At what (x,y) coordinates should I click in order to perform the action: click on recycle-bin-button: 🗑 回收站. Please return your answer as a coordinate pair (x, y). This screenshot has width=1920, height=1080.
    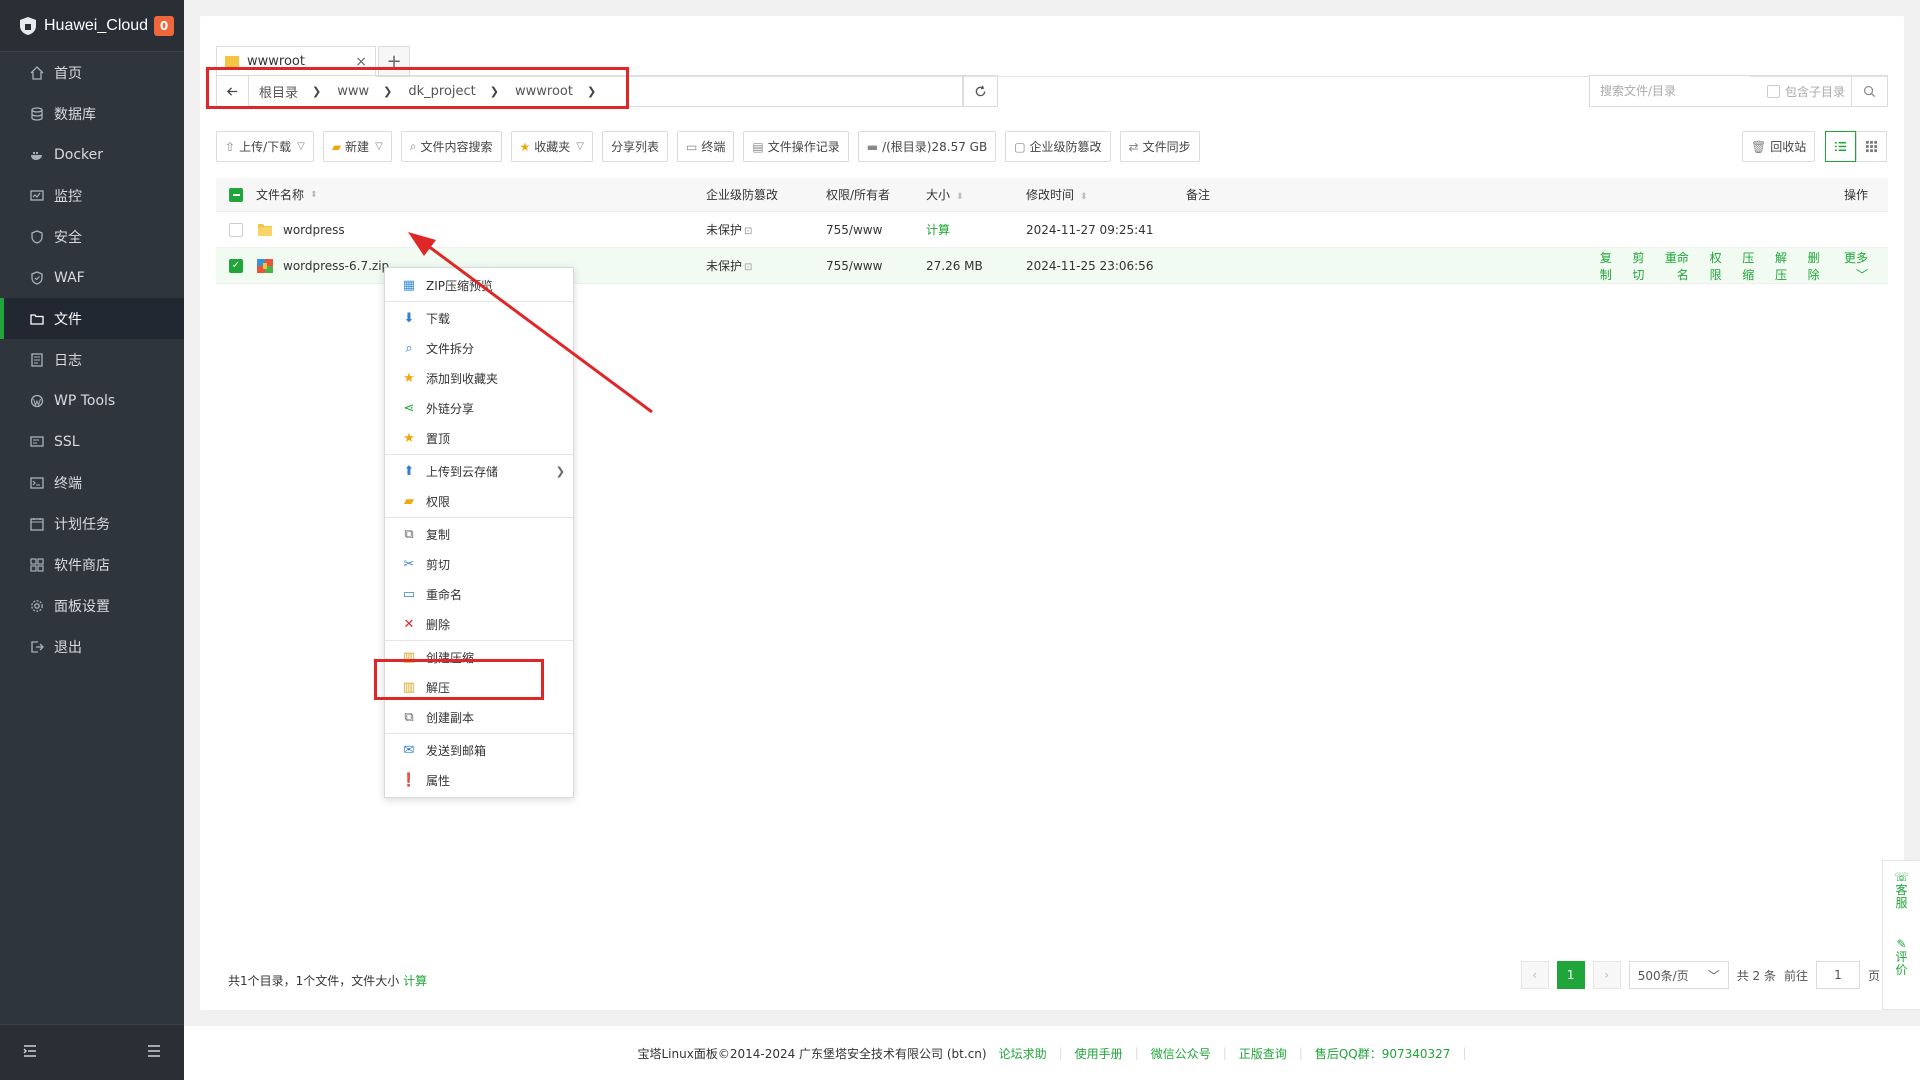
    Looking at the image, I should click on (1779, 146).